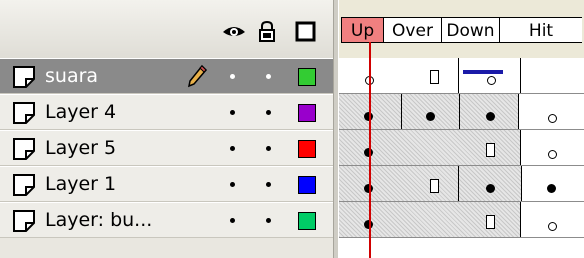 The width and height of the screenshot is (584, 258). What do you see at coordinates (72, 76) in the screenshot?
I see `layer-name: suara` at bounding box center [72, 76].